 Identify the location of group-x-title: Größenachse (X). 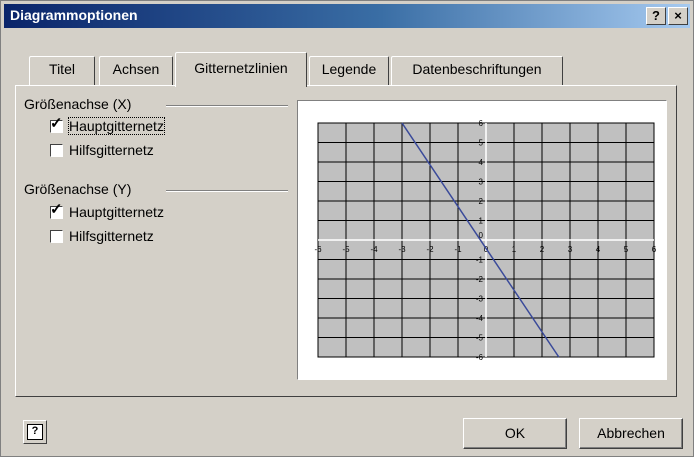
(81, 104).